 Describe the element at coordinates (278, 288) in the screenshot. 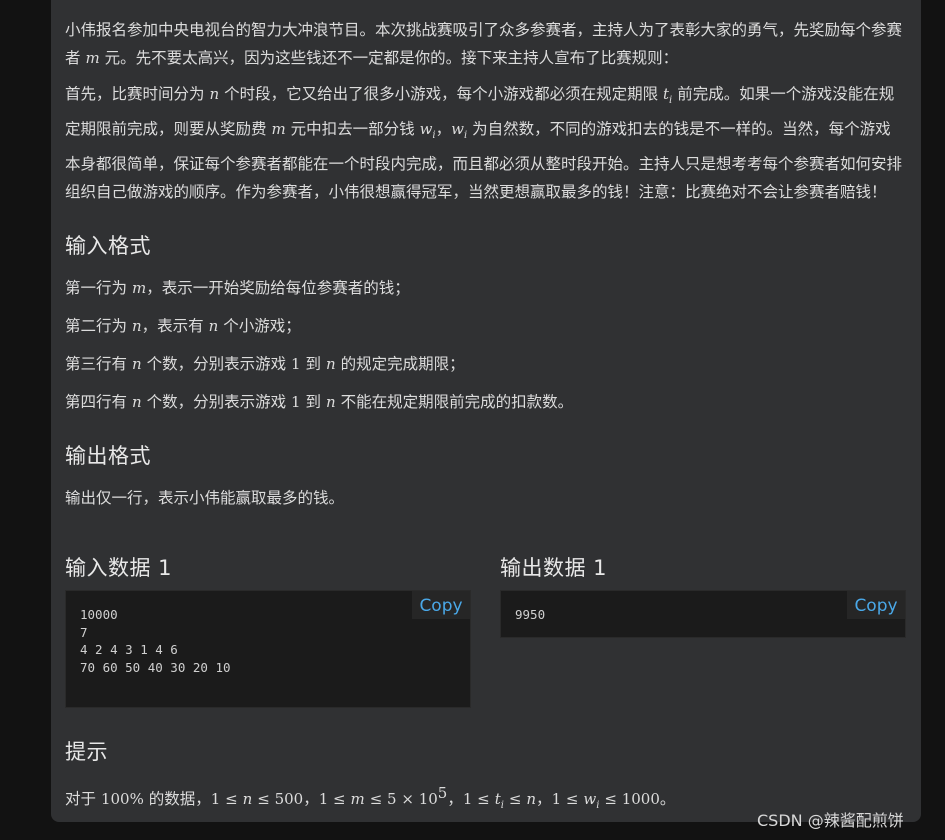

I see `text: ，表示一开始奖励给每位参赛者的钱；` at that location.